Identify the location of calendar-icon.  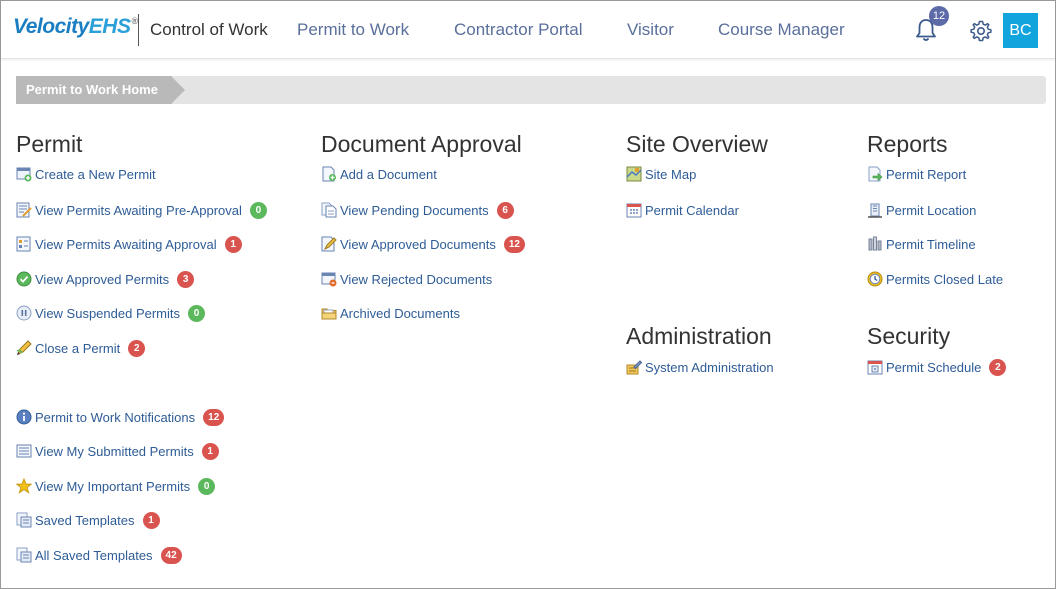
(634, 210).